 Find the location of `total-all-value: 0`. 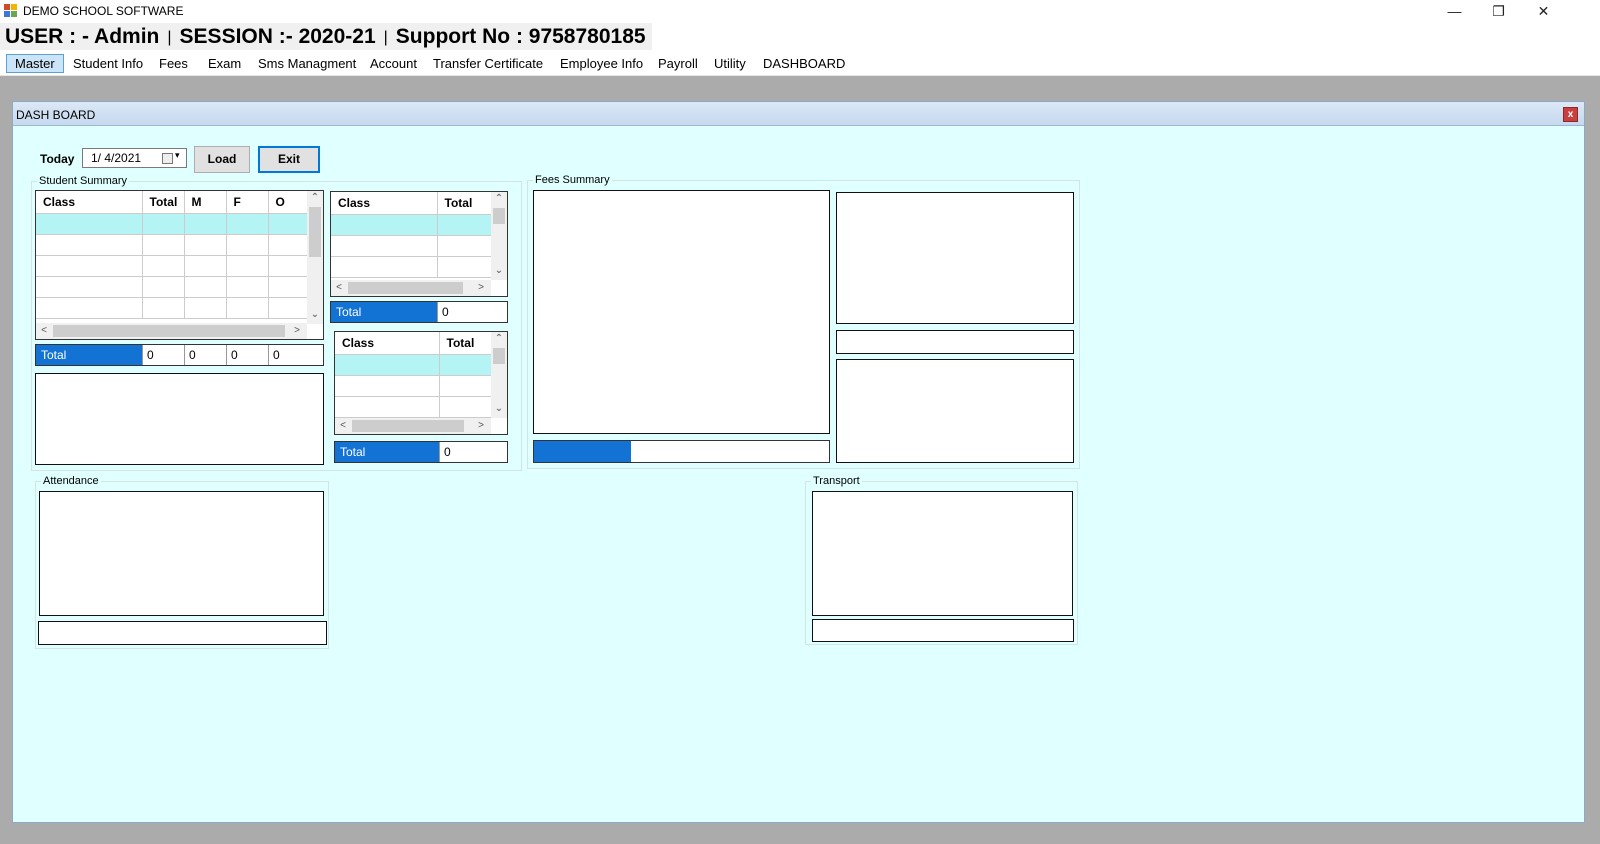

total-all-value: 0 is located at coordinates (163, 355).